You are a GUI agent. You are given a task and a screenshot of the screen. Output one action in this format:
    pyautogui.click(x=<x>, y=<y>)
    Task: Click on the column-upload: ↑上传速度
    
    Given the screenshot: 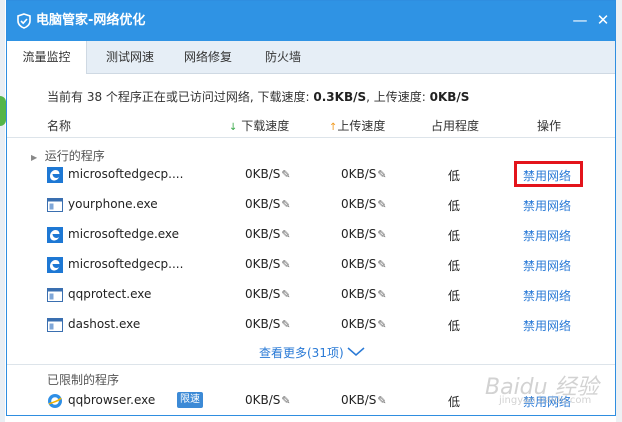 What is the action you would take?
    pyautogui.click(x=357, y=125)
    